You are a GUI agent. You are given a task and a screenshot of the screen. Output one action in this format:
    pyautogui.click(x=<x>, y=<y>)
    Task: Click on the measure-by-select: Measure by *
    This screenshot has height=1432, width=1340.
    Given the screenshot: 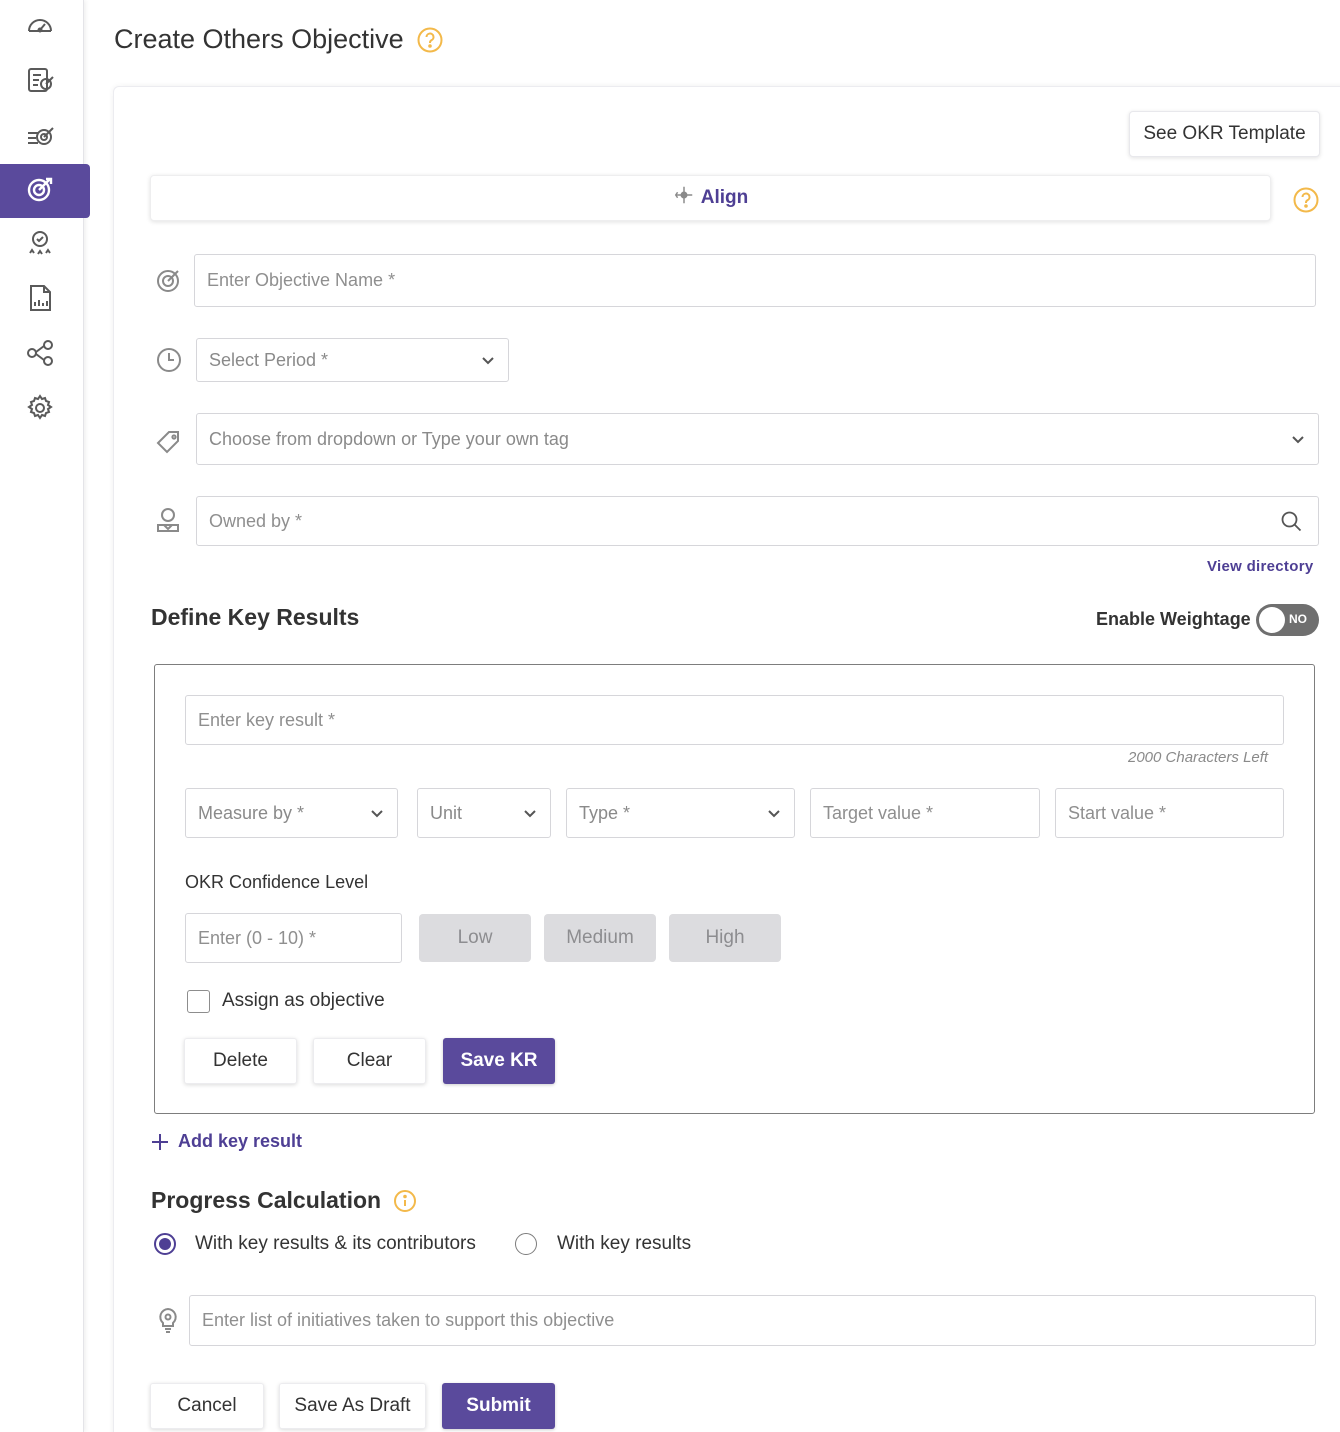 What is the action you would take?
    pyautogui.click(x=291, y=813)
    